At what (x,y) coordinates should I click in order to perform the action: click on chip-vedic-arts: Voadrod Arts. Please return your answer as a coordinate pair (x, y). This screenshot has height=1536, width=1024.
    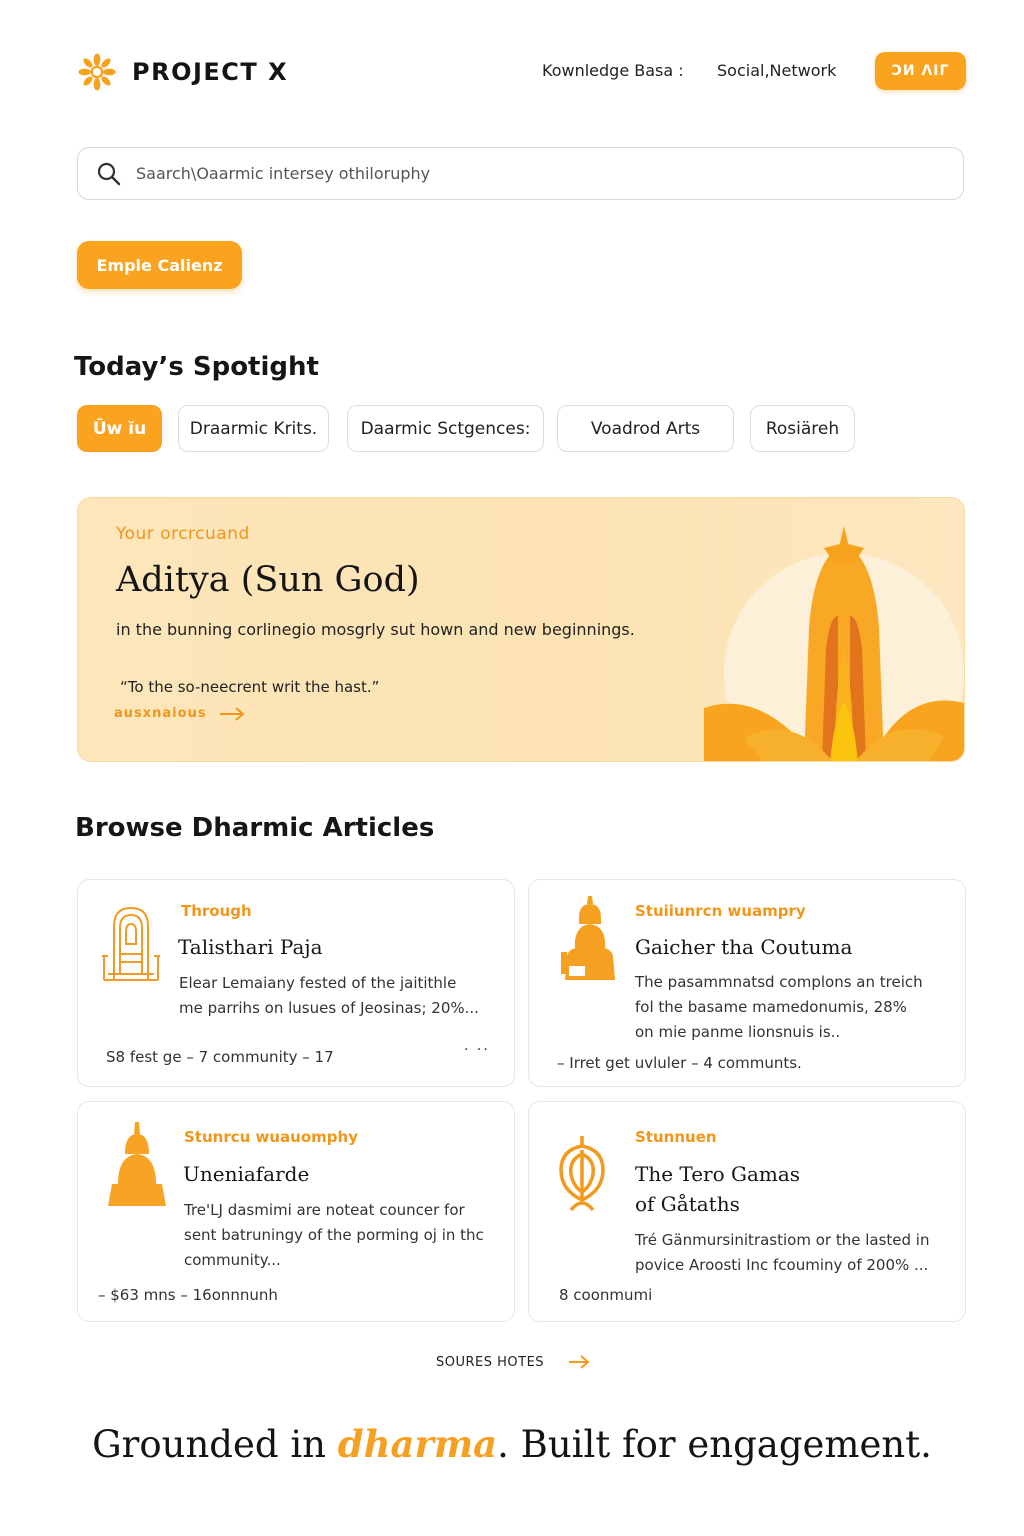
    Looking at the image, I should click on (645, 428).